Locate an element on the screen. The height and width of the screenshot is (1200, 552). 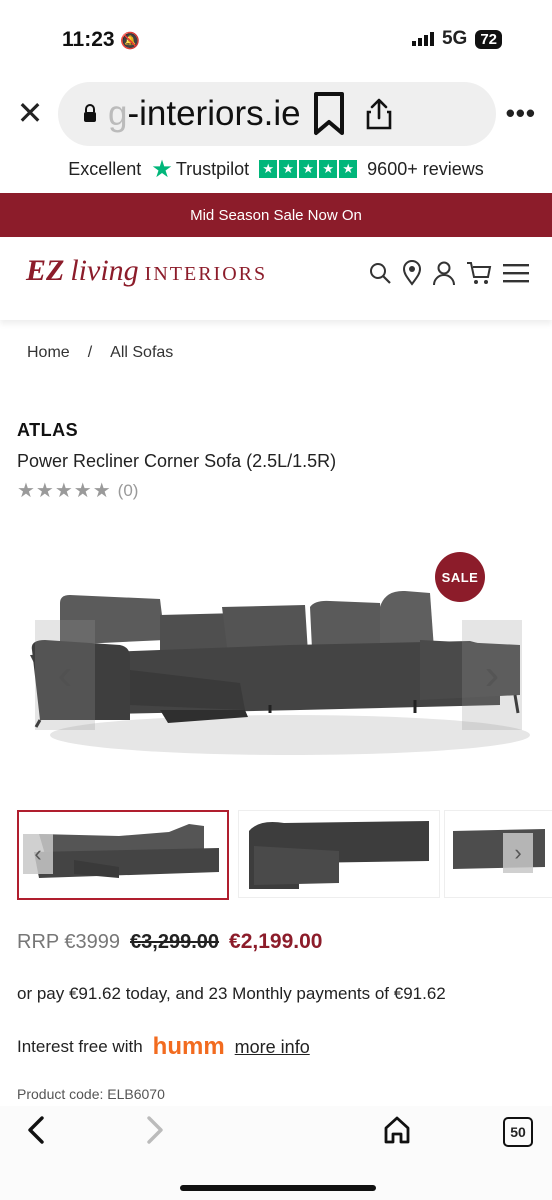
home-icon is located at coordinates (397, 1130).